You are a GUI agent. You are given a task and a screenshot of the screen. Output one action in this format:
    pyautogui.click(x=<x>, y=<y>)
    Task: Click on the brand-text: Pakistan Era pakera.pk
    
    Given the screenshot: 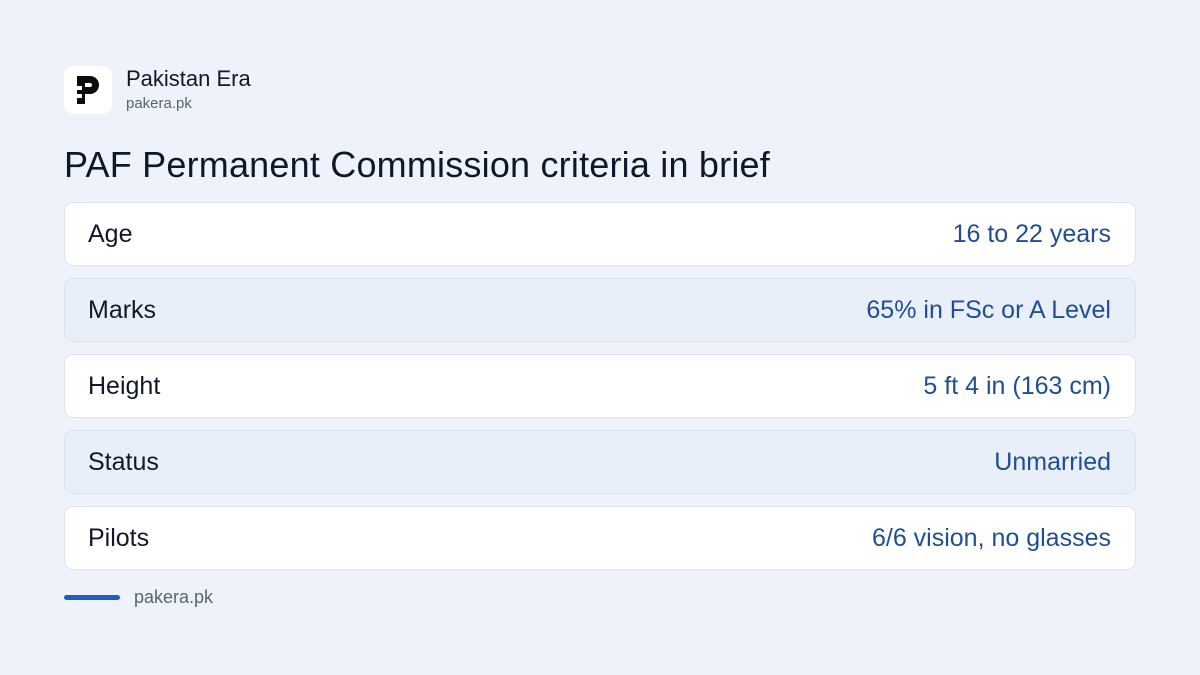 What is the action you would take?
    pyautogui.click(x=188, y=90)
    